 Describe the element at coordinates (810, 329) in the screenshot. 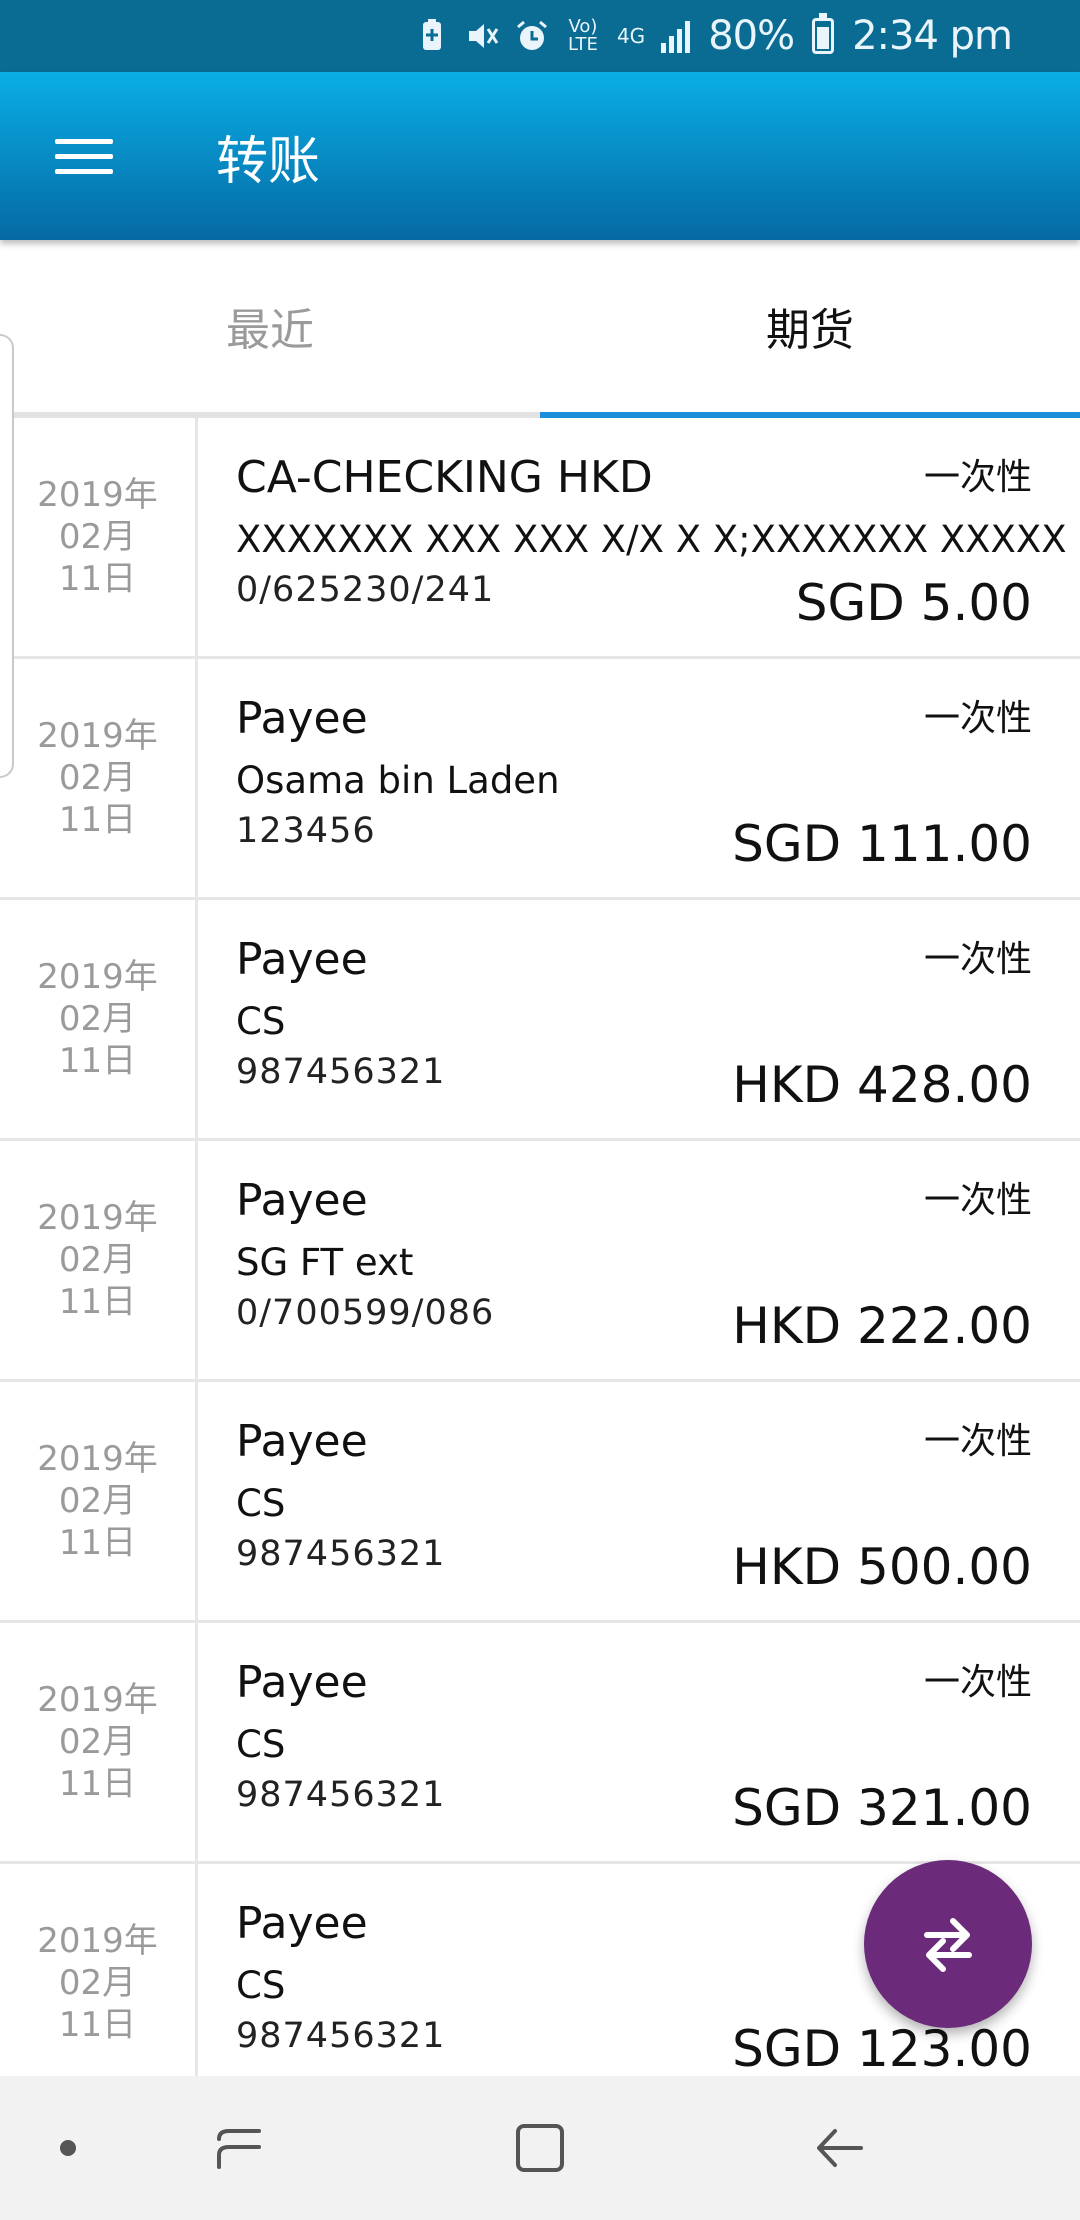

I see `tab-scheduled: 期货` at that location.